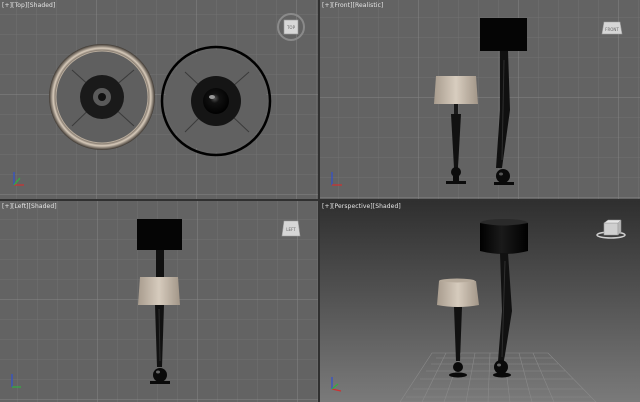 The image size is (640, 402). I want to click on viewport-label: [+][Front][Realistic], so click(352, 5).